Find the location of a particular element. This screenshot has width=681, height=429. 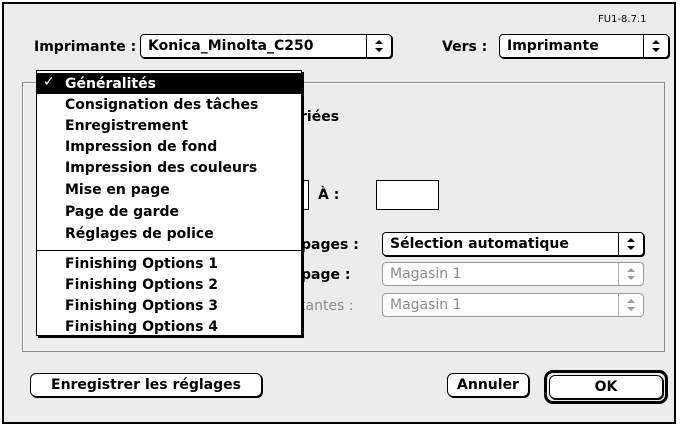

ok-button: OK is located at coordinates (606, 387).